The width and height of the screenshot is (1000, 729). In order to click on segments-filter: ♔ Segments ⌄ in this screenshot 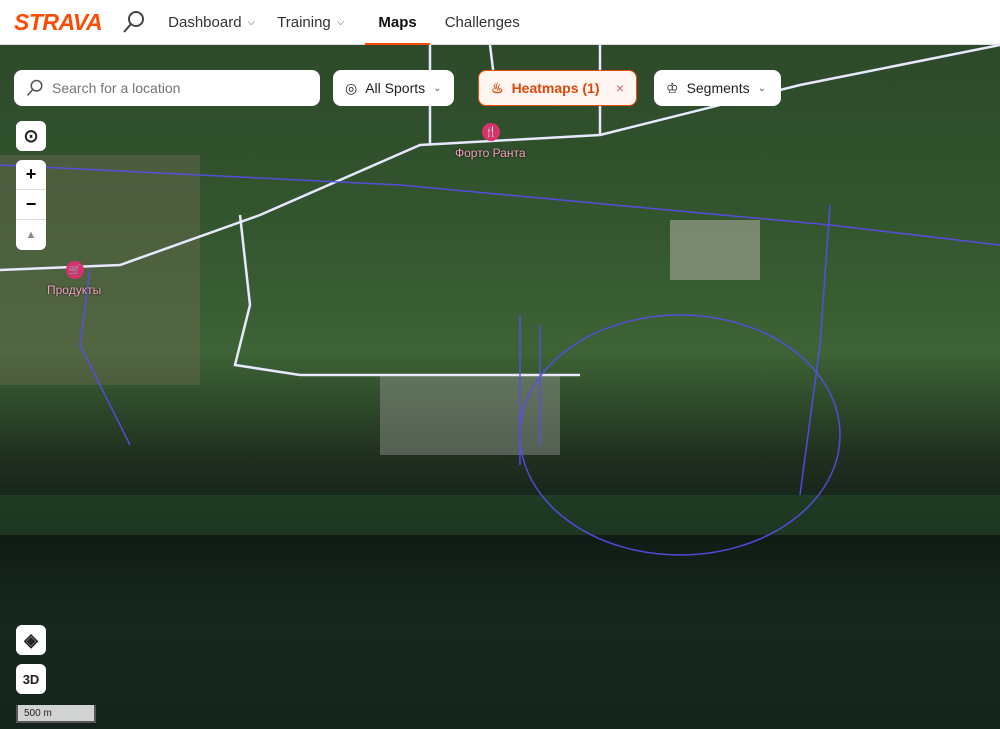, I will do `click(717, 88)`.